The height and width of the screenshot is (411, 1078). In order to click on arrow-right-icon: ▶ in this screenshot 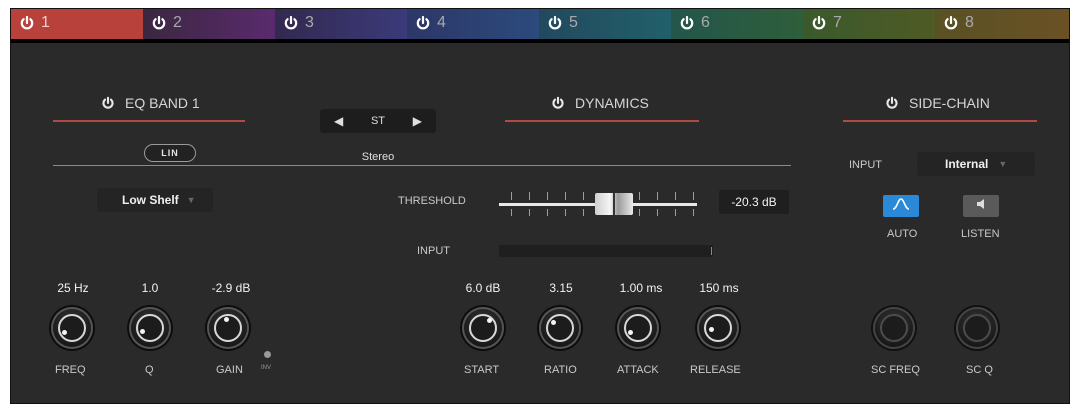, I will do `click(417, 121)`.